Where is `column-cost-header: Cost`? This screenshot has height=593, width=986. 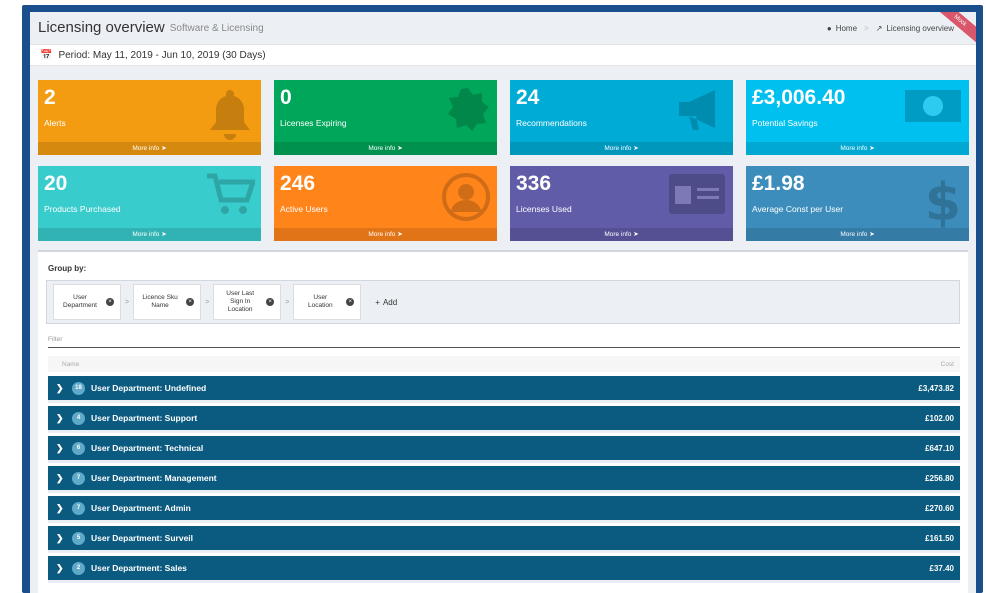
column-cost-header: Cost is located at coordinates (947, 364).